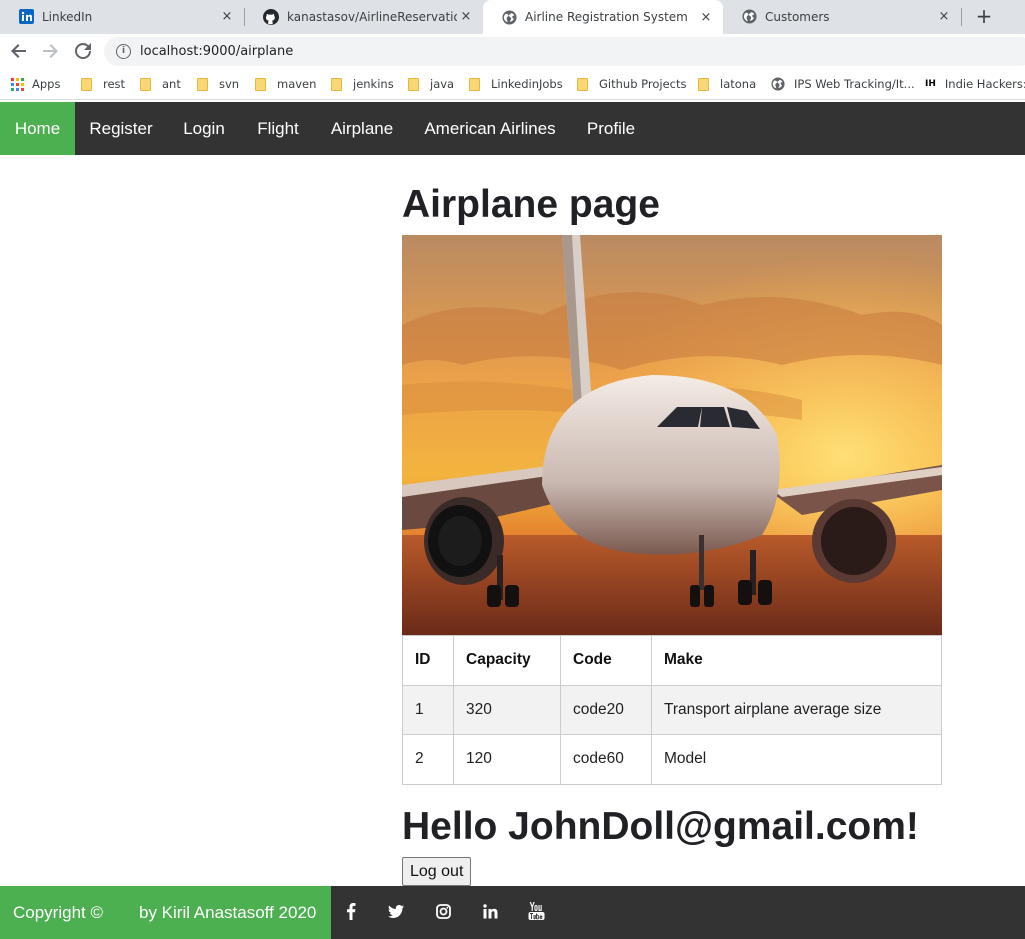 The width and height of the screenshot is (1025, 939). I want to click on ih-icon: IH, so click(930, 84).